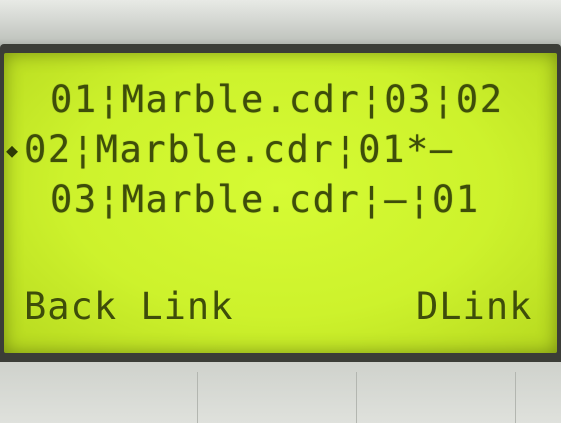 This screenshot has width=561, height=423. Describe the element at coordinates (12, 150) in the screenshot. I see `selection-cursor-icon: ◆` at that location.